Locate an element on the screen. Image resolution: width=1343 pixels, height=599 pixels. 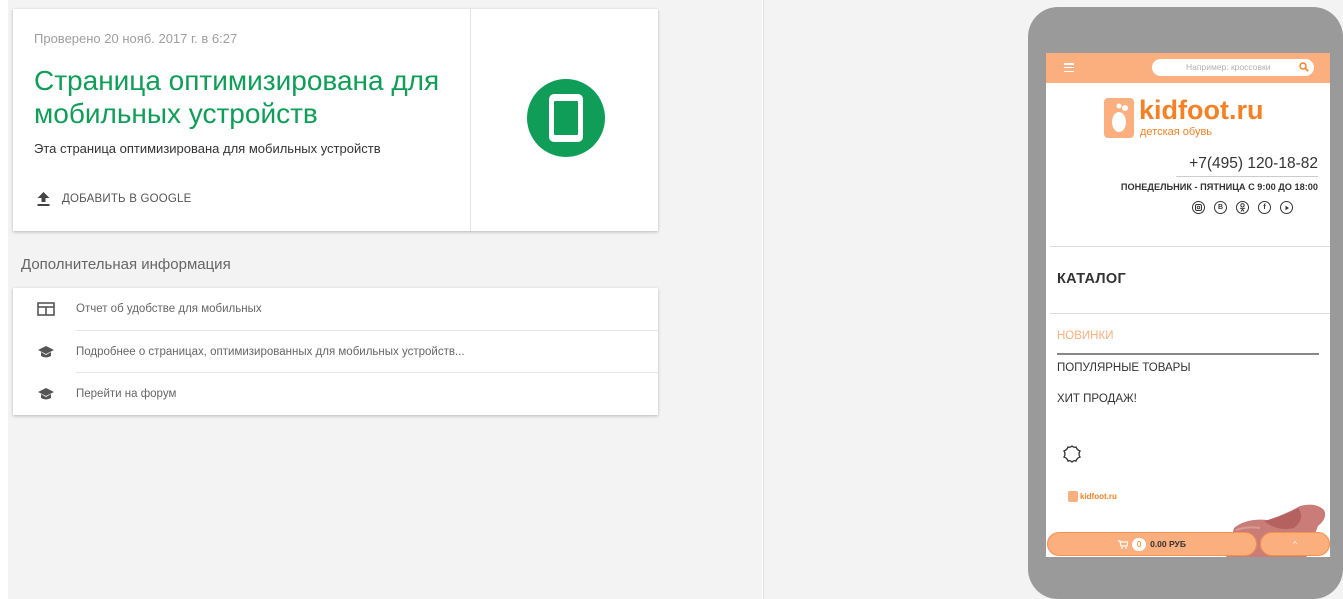
report-icon is located at coordinates (46, 309).